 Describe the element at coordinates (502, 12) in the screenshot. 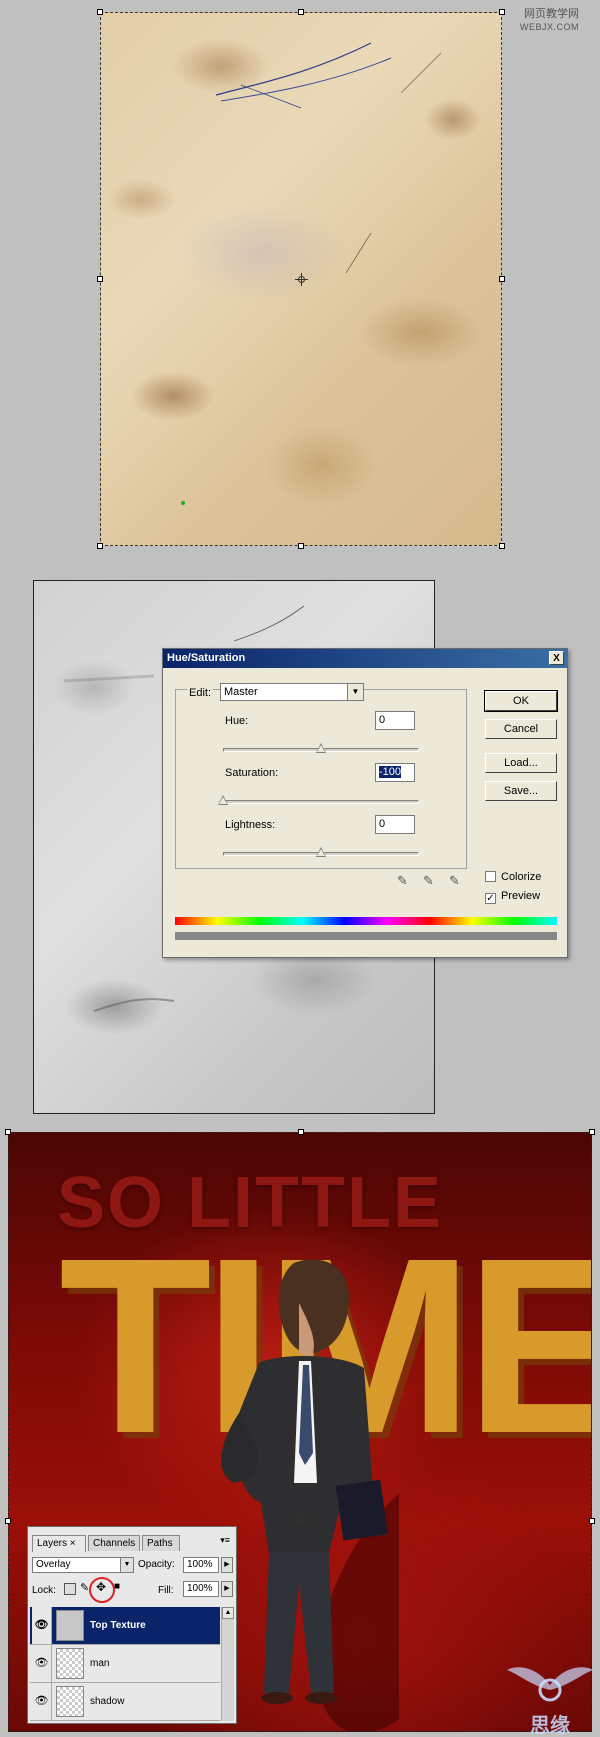

I see `transform-handle-top-right` at that location.